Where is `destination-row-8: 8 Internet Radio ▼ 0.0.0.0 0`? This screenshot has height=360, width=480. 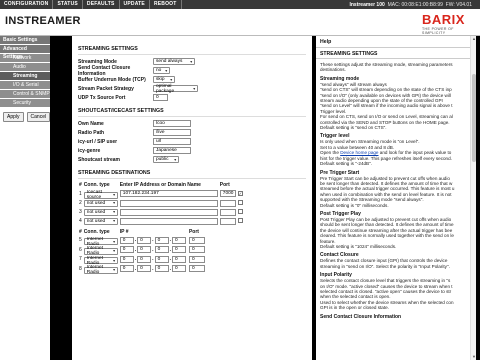
destination-row-8: 8 Internet Radio ▼ 0.0.0.0 0 is located at coordinates (142, 269).